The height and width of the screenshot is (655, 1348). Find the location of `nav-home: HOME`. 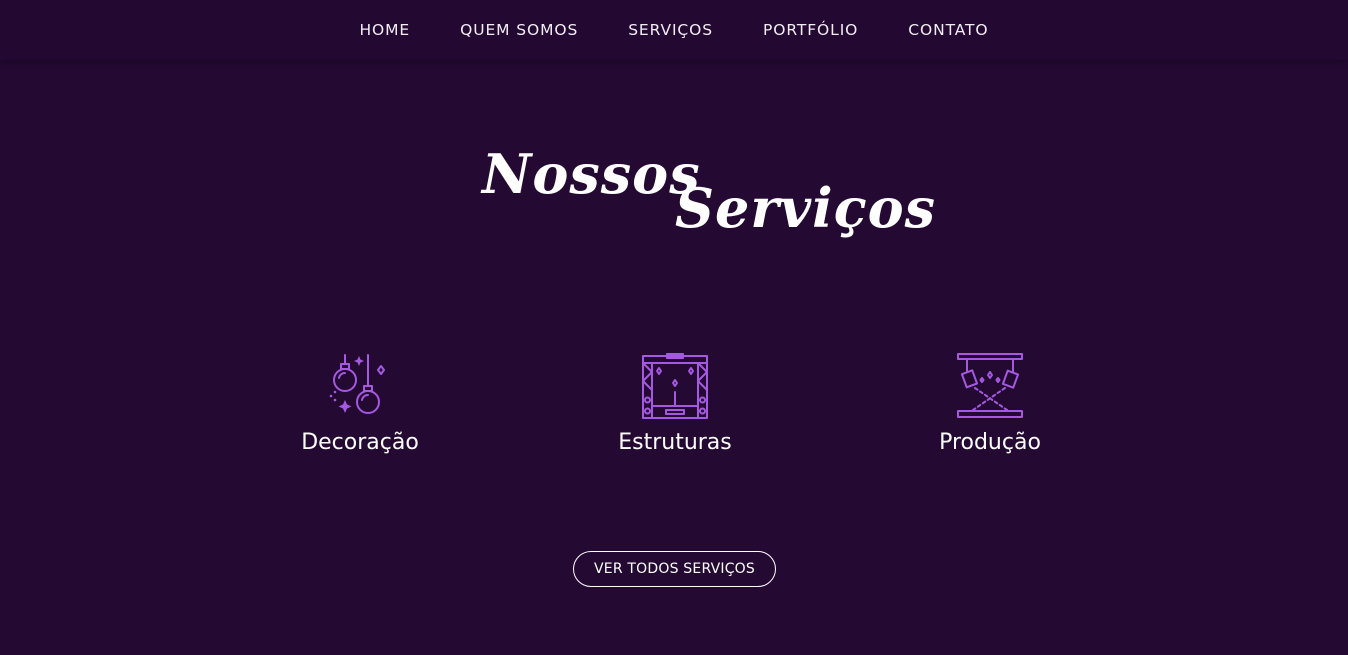

nav-home: HOME is located at coordinates (384, 30).